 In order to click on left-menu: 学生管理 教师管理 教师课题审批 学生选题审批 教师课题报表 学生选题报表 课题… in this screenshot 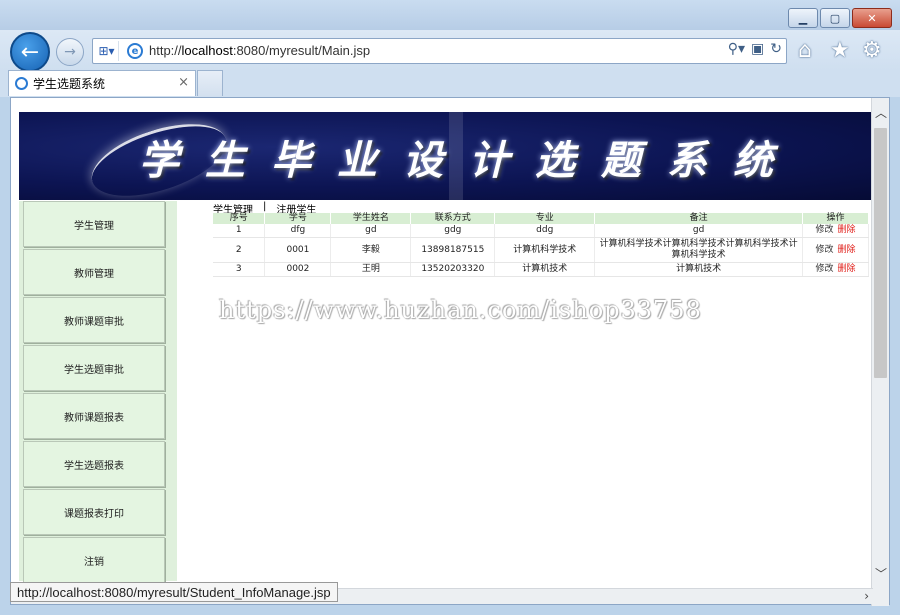, I will do `click(98, 392)`.